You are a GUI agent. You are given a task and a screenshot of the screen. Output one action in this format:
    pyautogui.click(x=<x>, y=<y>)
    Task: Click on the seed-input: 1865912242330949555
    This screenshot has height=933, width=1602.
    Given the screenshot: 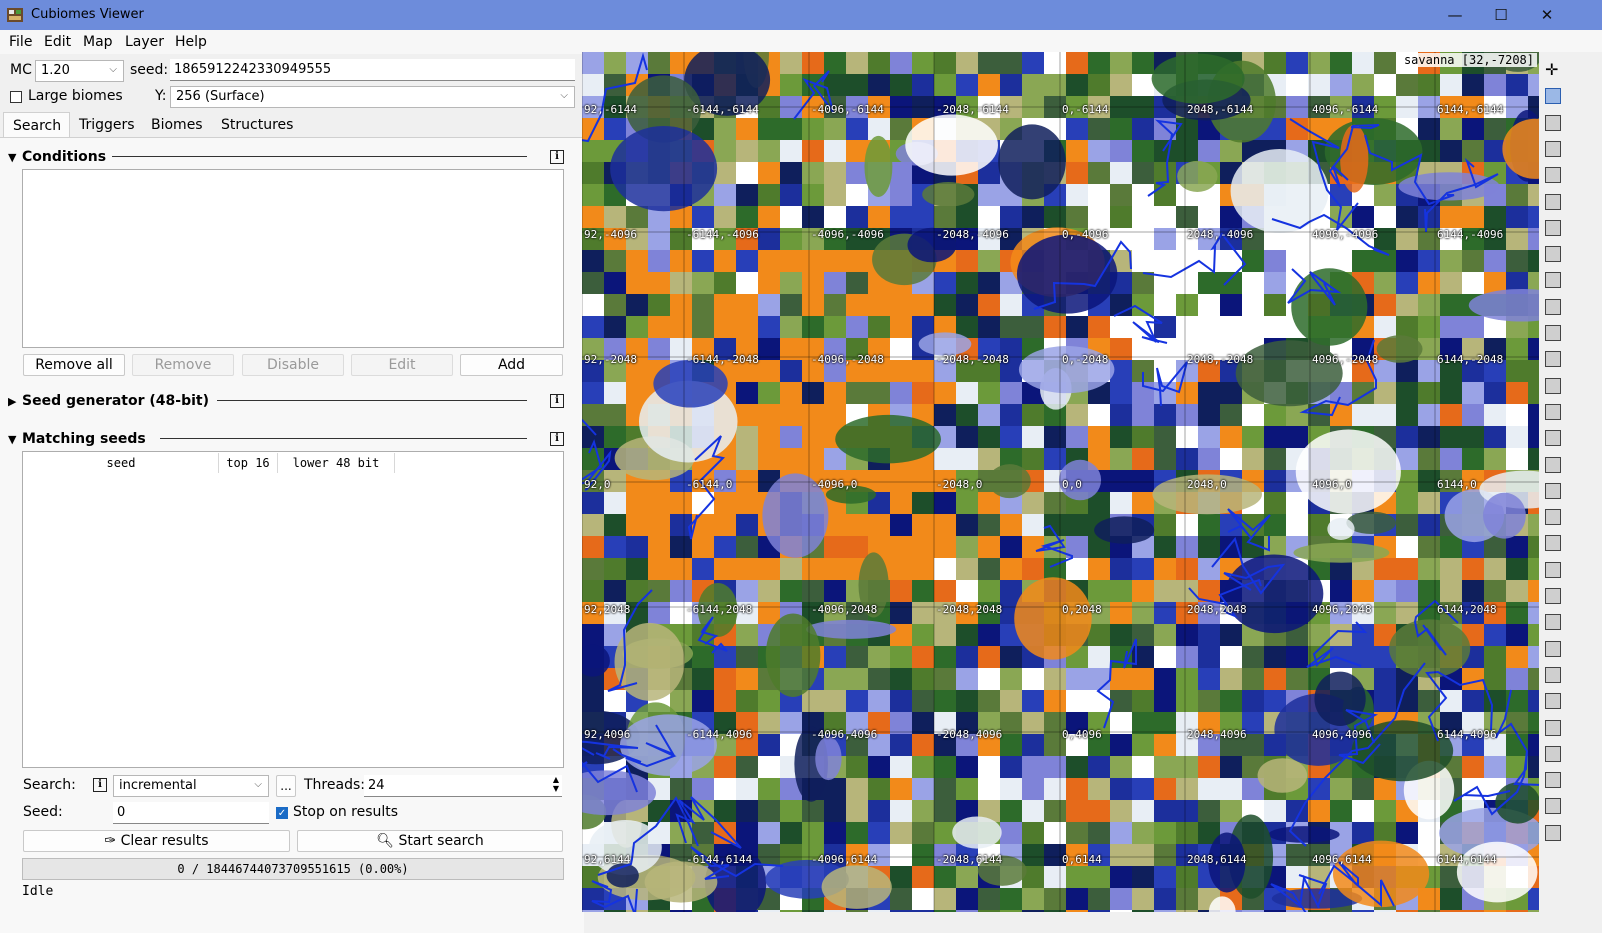 What is the action you would take?
    pyautogui.click(x=372, y=70)
    